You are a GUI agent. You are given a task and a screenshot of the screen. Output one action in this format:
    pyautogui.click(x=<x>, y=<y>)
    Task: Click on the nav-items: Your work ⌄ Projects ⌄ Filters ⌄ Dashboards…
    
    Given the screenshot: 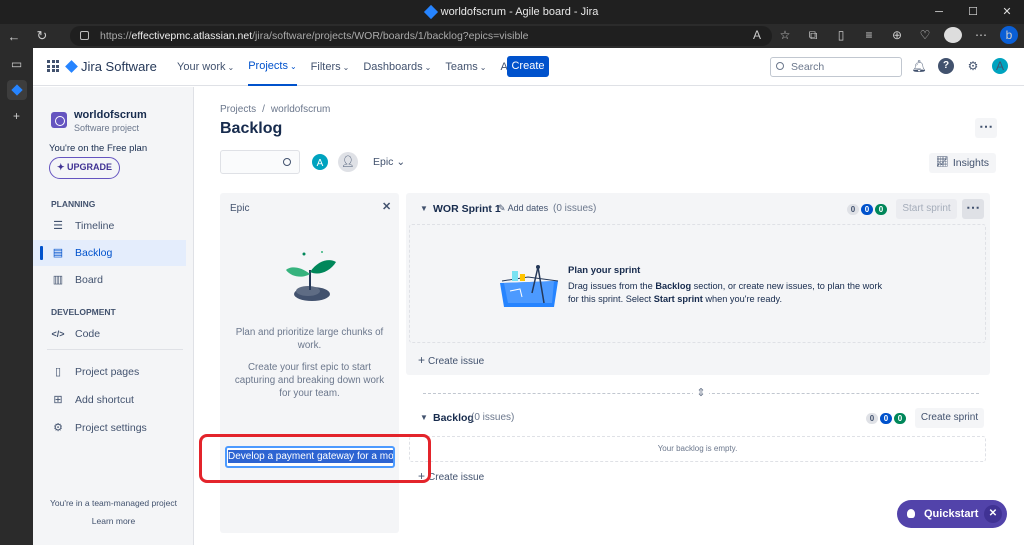 What is the action you would take?
    pyautogui.click(x=355, y=67)
    